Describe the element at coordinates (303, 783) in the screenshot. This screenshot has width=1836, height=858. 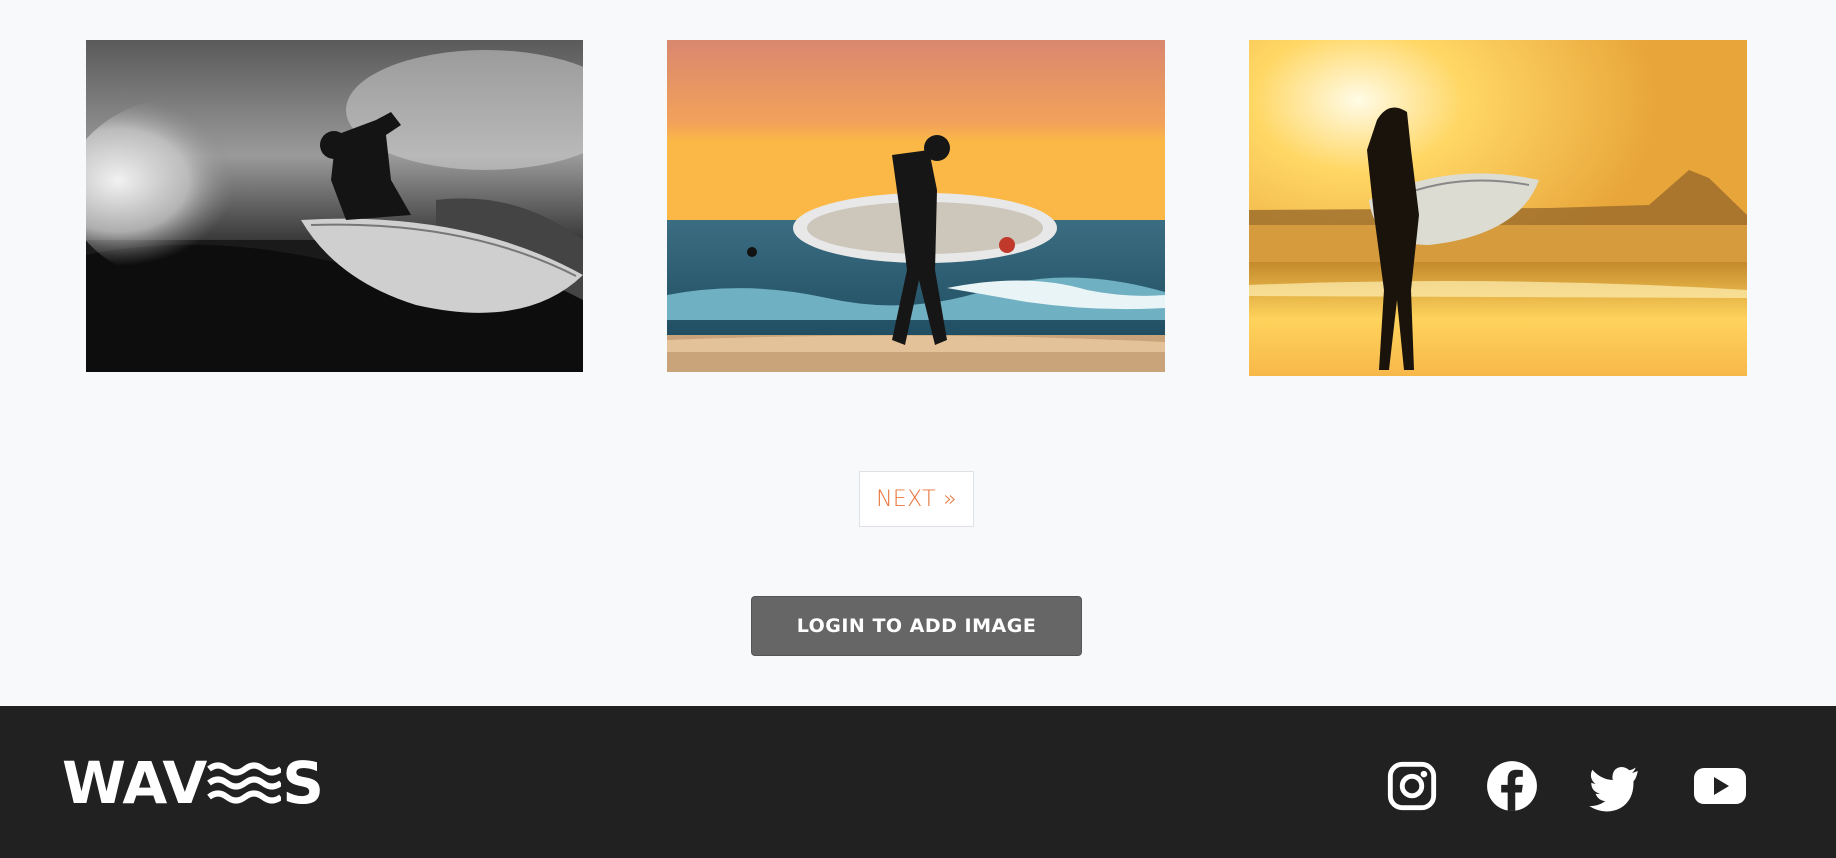
I see `logo-text-right: S` at that location.